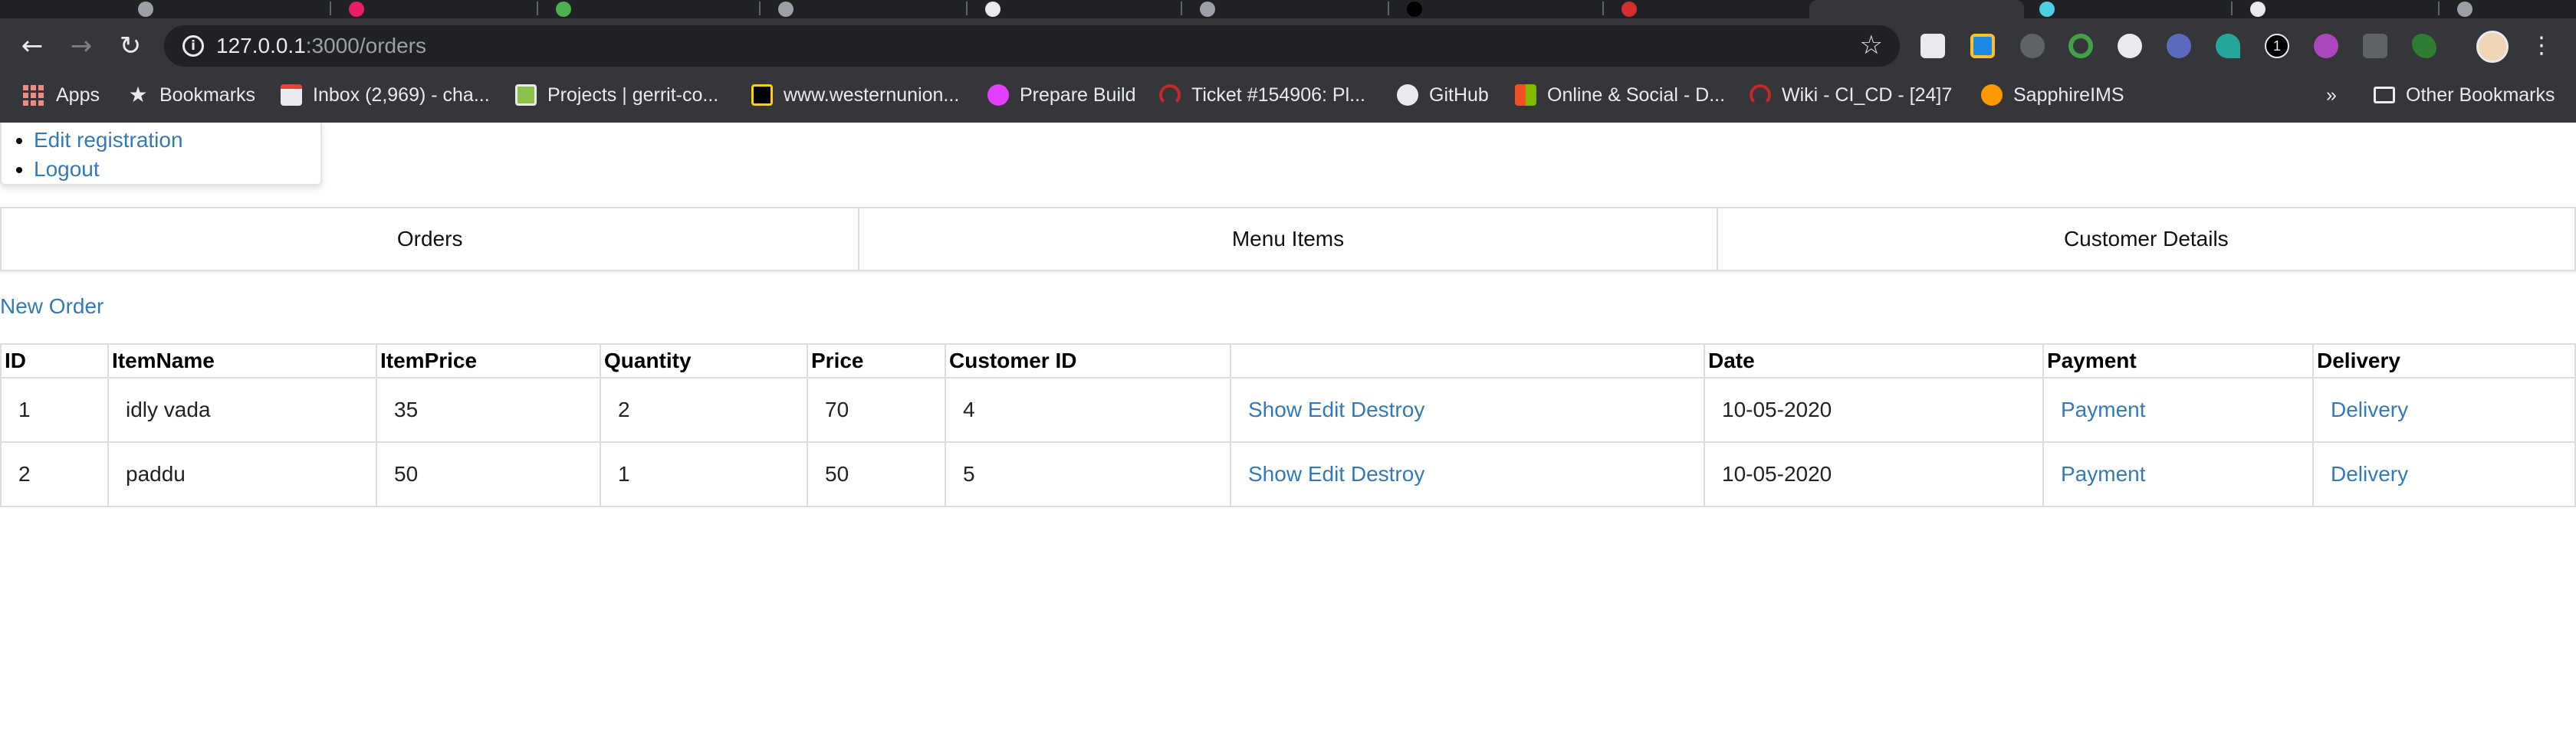 The image size is (2576, 734). What do you see at coordinates (1983, 46) in the screenshot?
I see `screen-capture-extension-icon` at bounding box center [1983, 46].